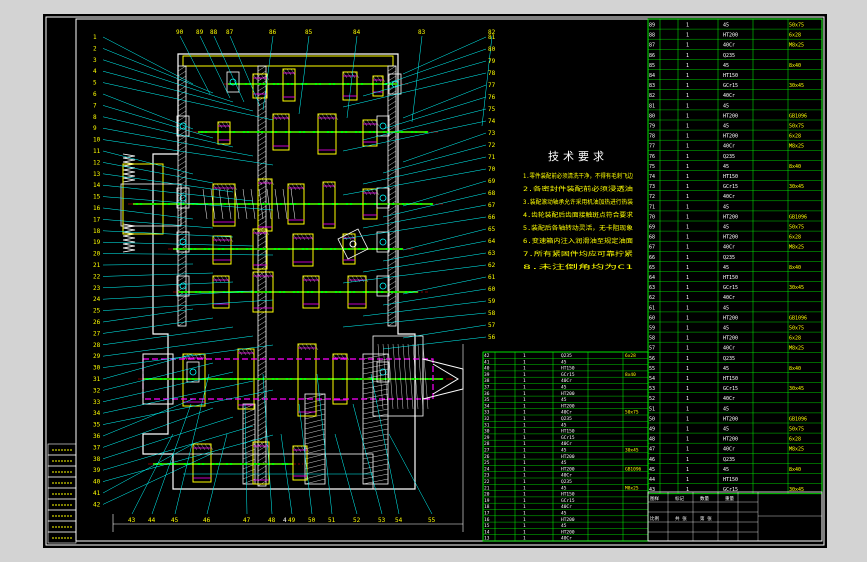 Image resolution: width=867 pixels, height=562 pixels. I want to click on callout-bottom-47: 47, so click(247, 520).